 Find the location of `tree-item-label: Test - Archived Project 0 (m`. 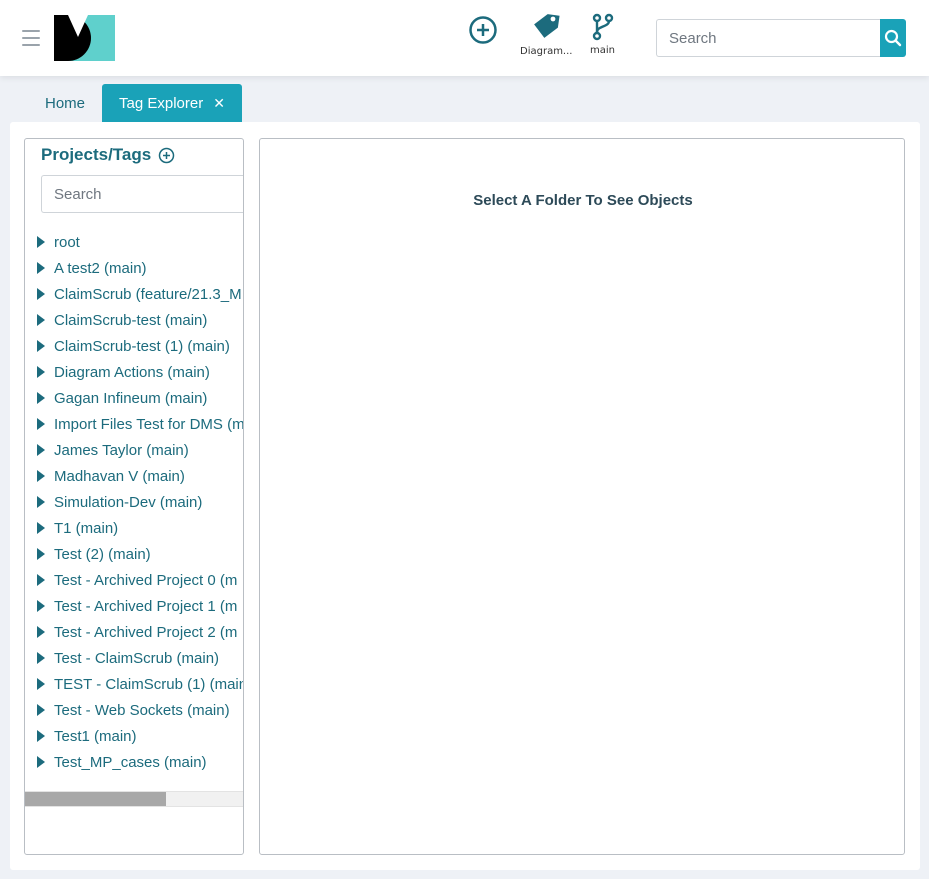

tree-item-label: Test - Archived Project 0 (m is located at coordinates (146, 580).